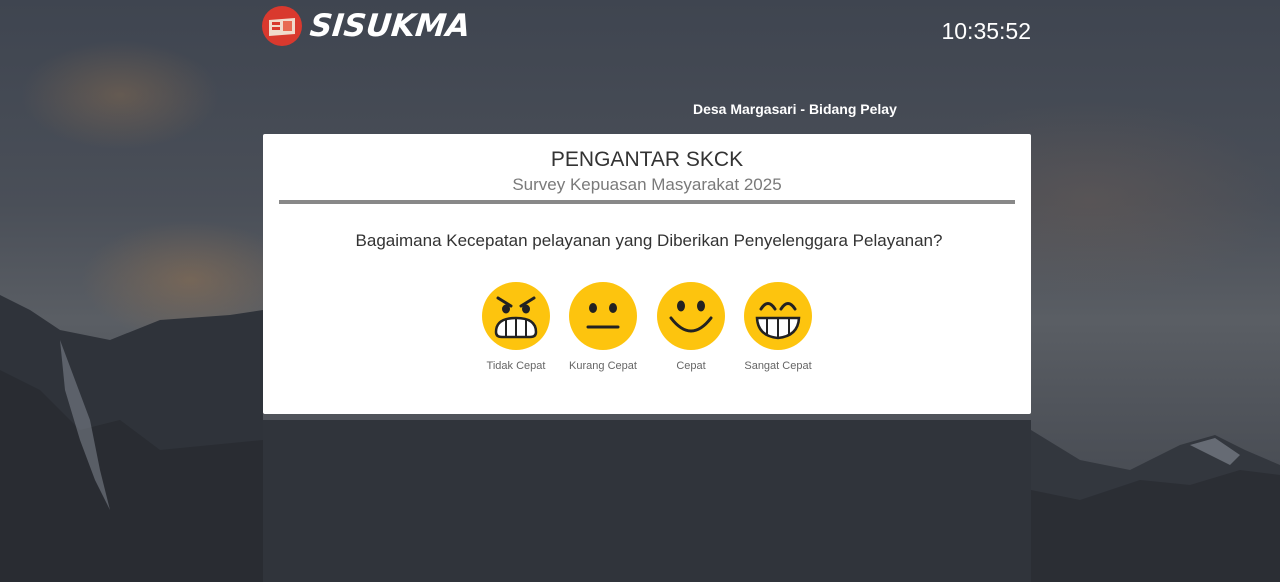 This screenshot has width=1280, height=582. I want to click on rating-option-cepat: Cepat, so click(691, 332).